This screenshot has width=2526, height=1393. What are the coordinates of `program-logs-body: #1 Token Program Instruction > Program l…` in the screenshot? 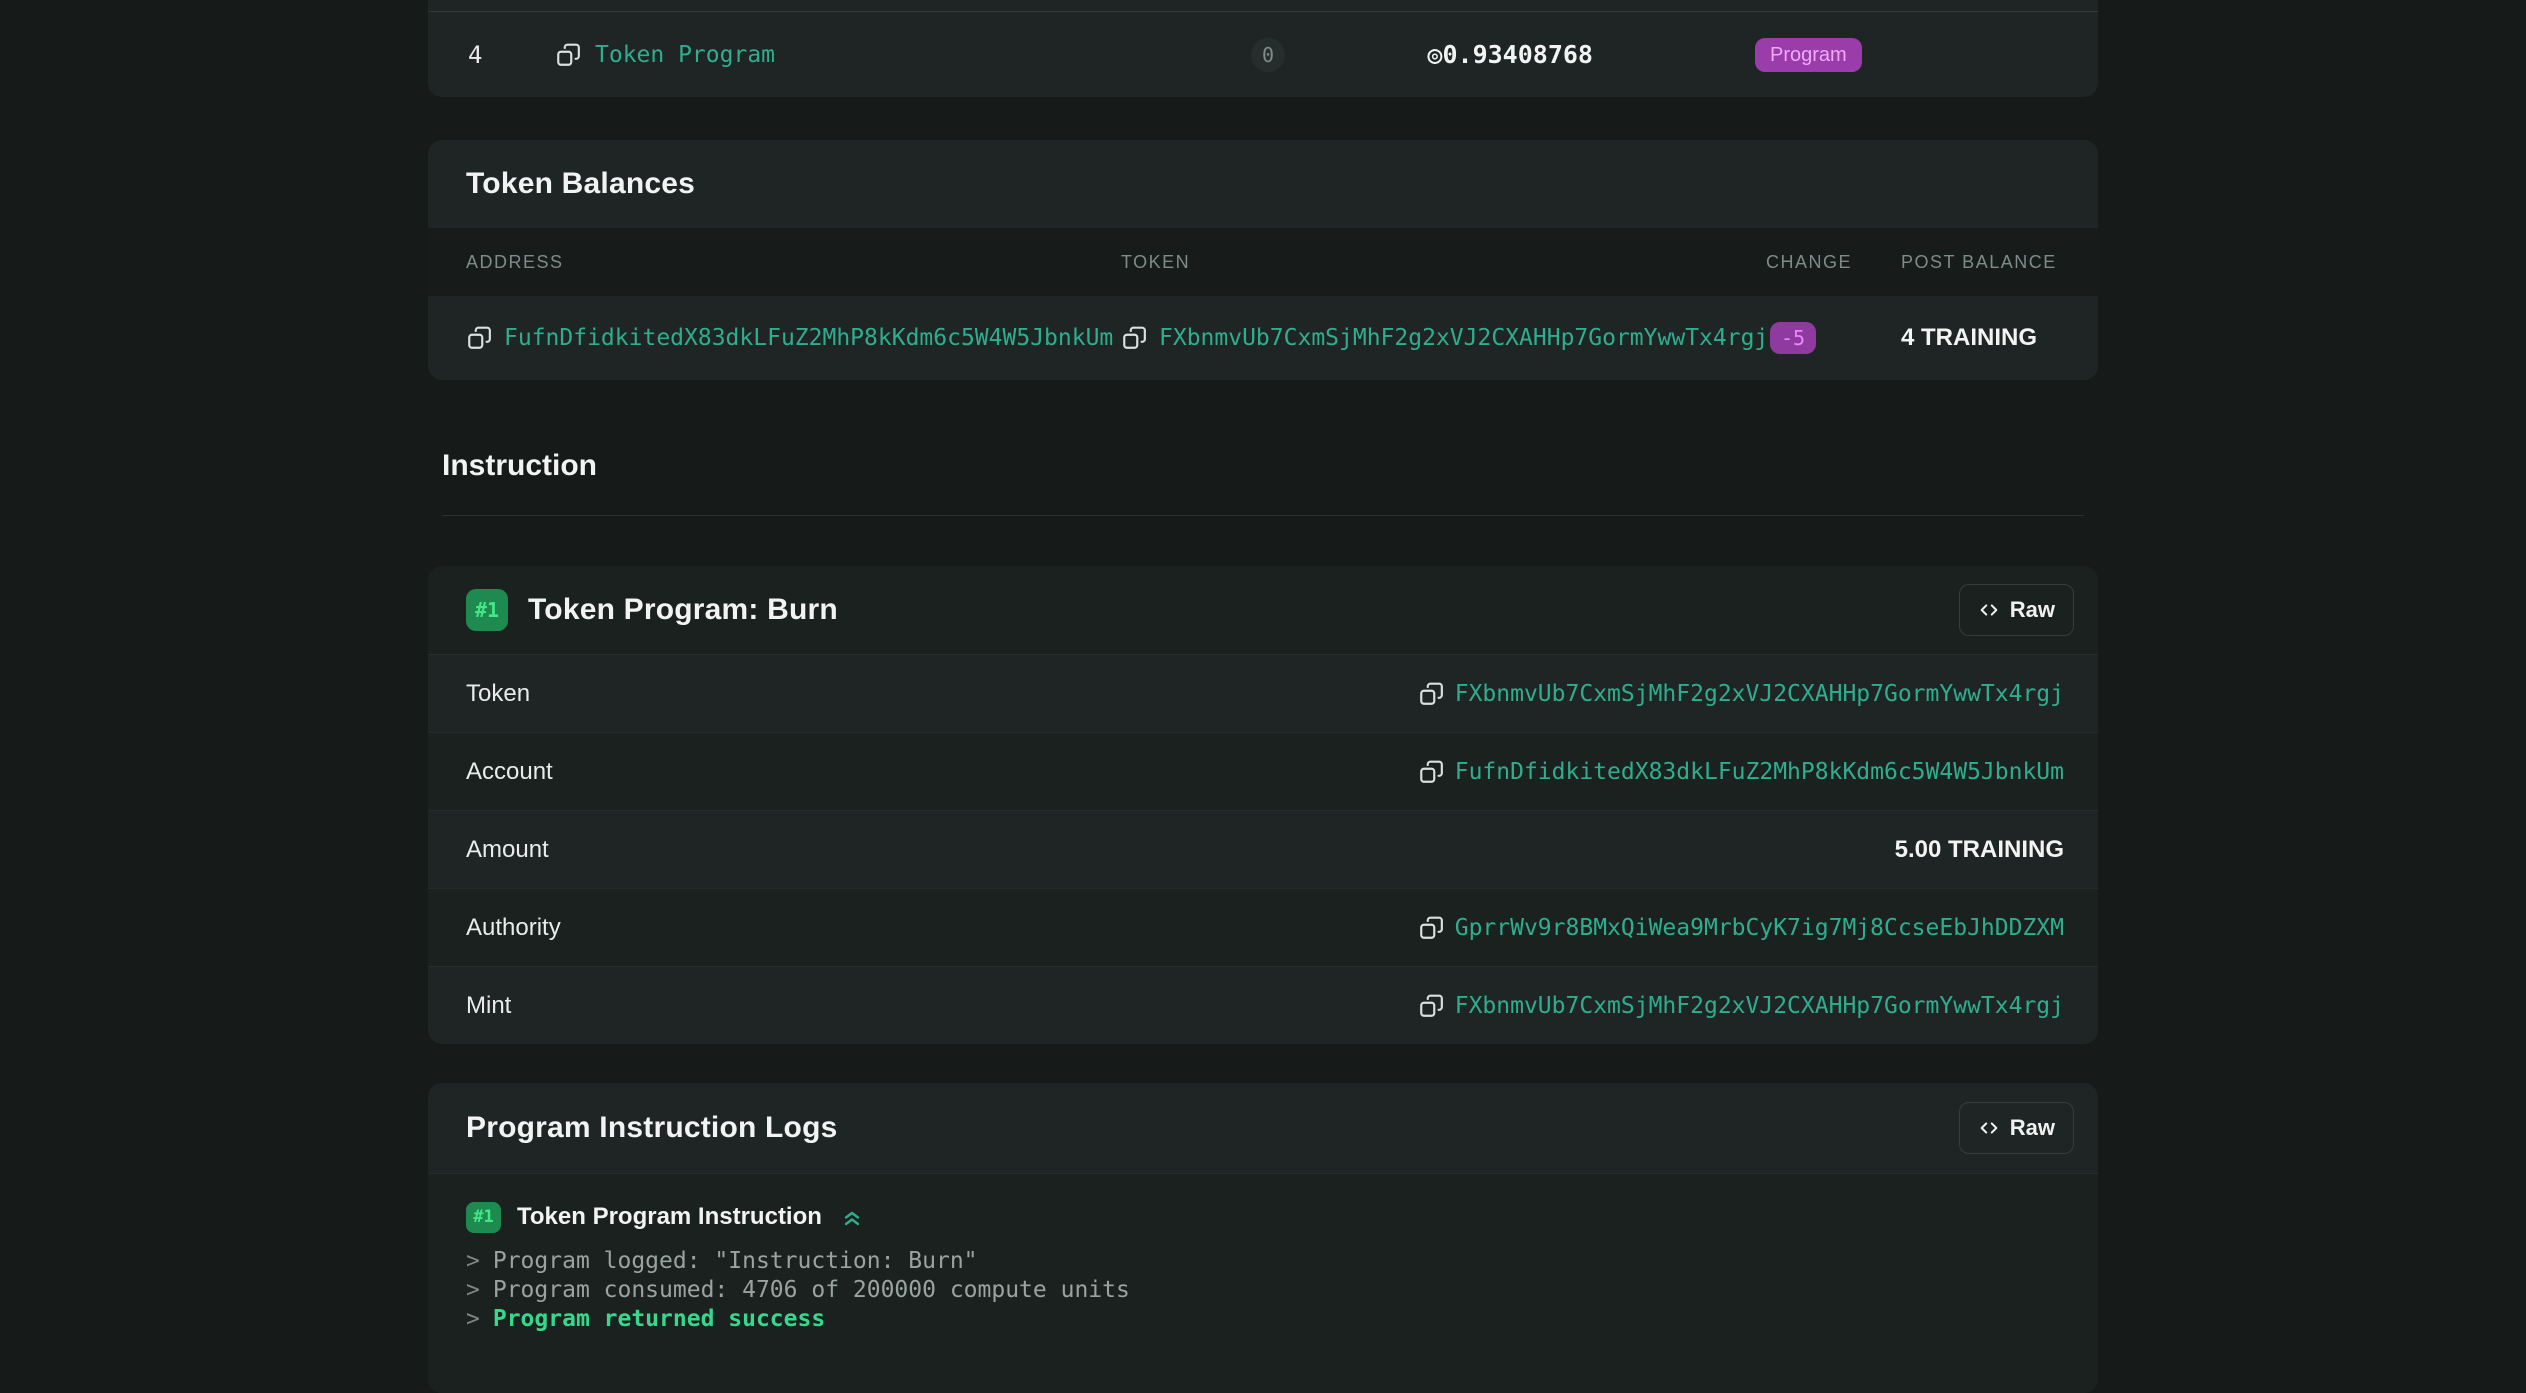 It's located at (1263, 1283).